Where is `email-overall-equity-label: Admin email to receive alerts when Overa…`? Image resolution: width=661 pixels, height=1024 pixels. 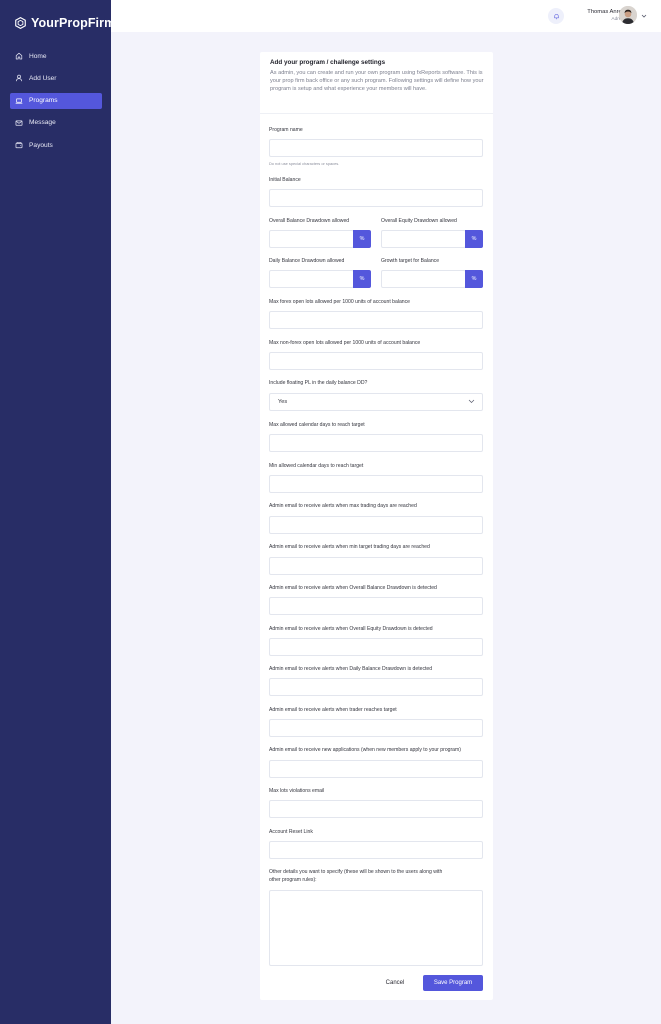 email-overall-equity-label: Admin email to receive alerts when Overa… is located at coordinates (351, 629).